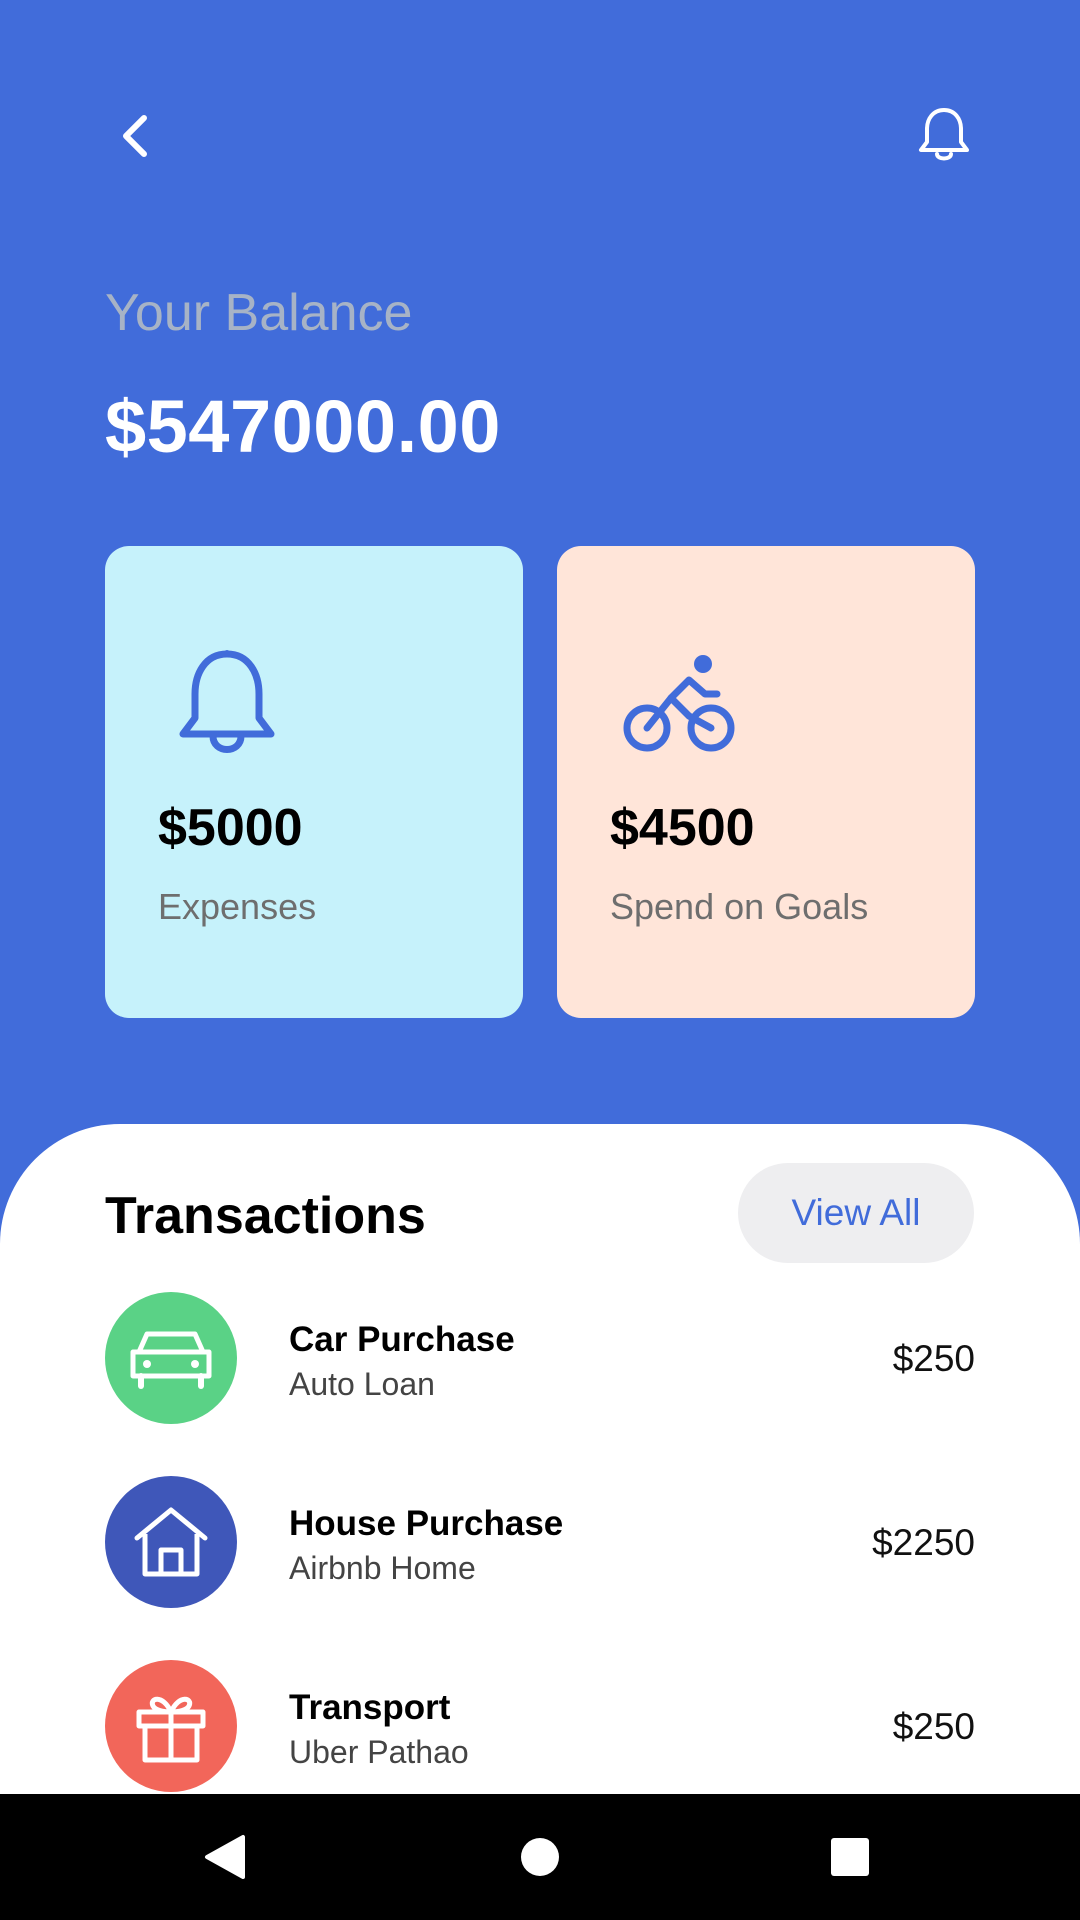 This screenshot has width=1080, height=1920. What do you see at coordinates (237, 906) in the screenshot?
I see `expenses-label: Expenses` at bounding box center [237, 906].